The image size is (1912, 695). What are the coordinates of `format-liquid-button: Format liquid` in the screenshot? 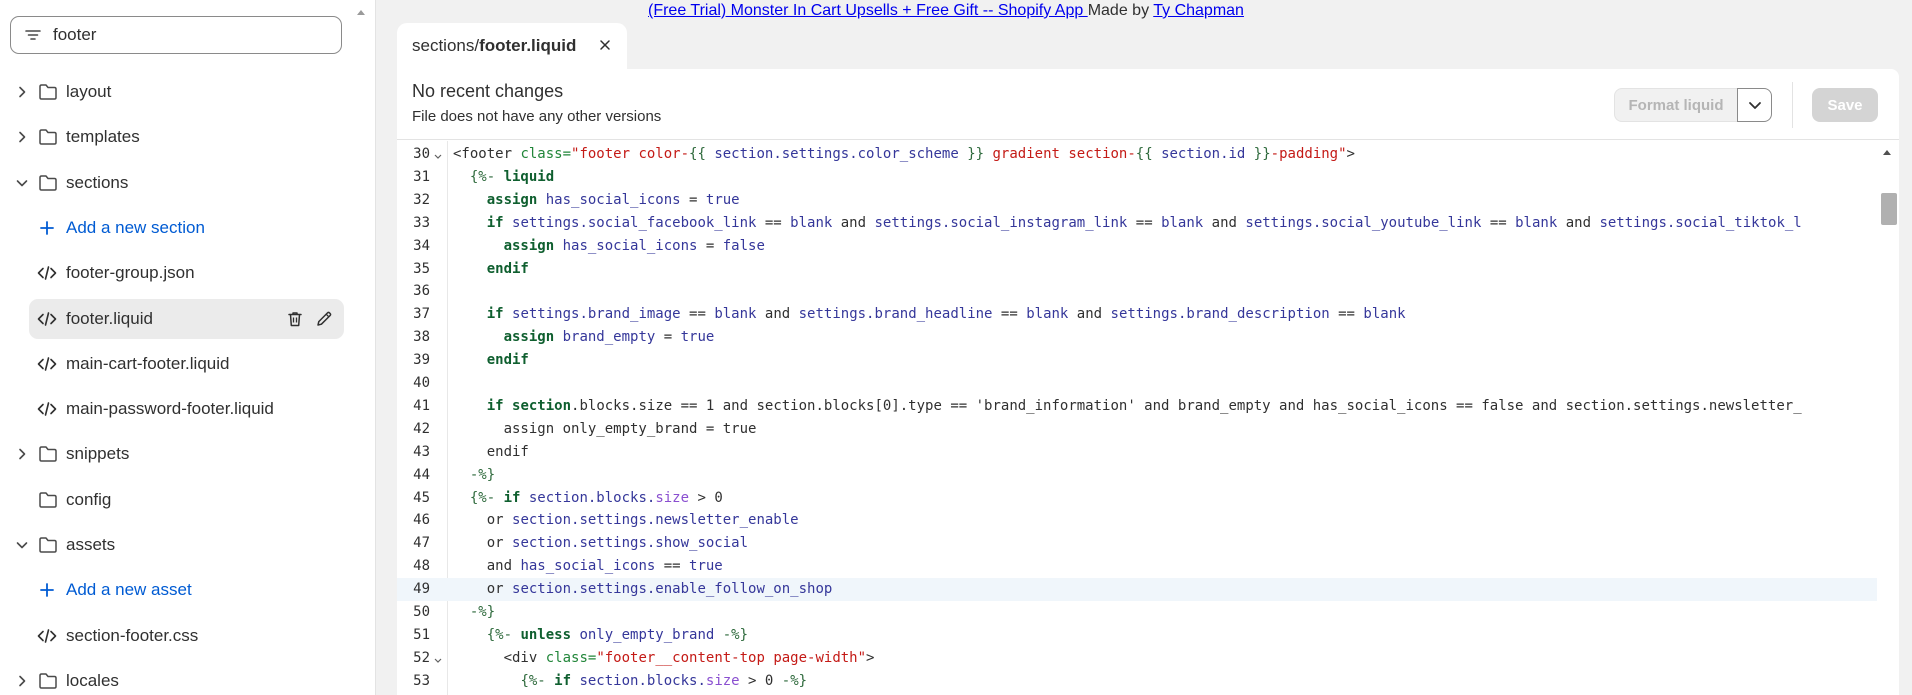 It's located at (1676, 105).